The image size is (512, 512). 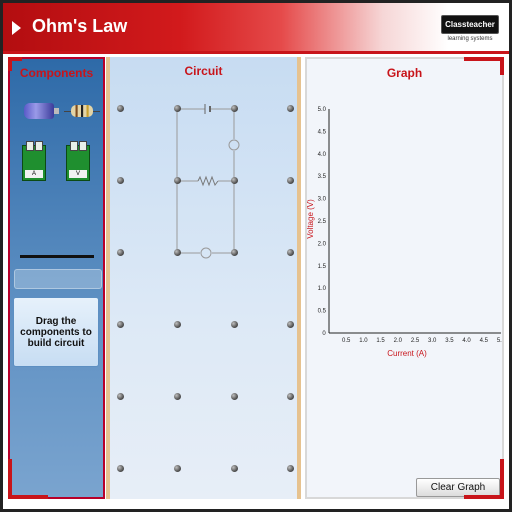 I want to click on x-axis-label: Current (A), so click(x=407, y=353).